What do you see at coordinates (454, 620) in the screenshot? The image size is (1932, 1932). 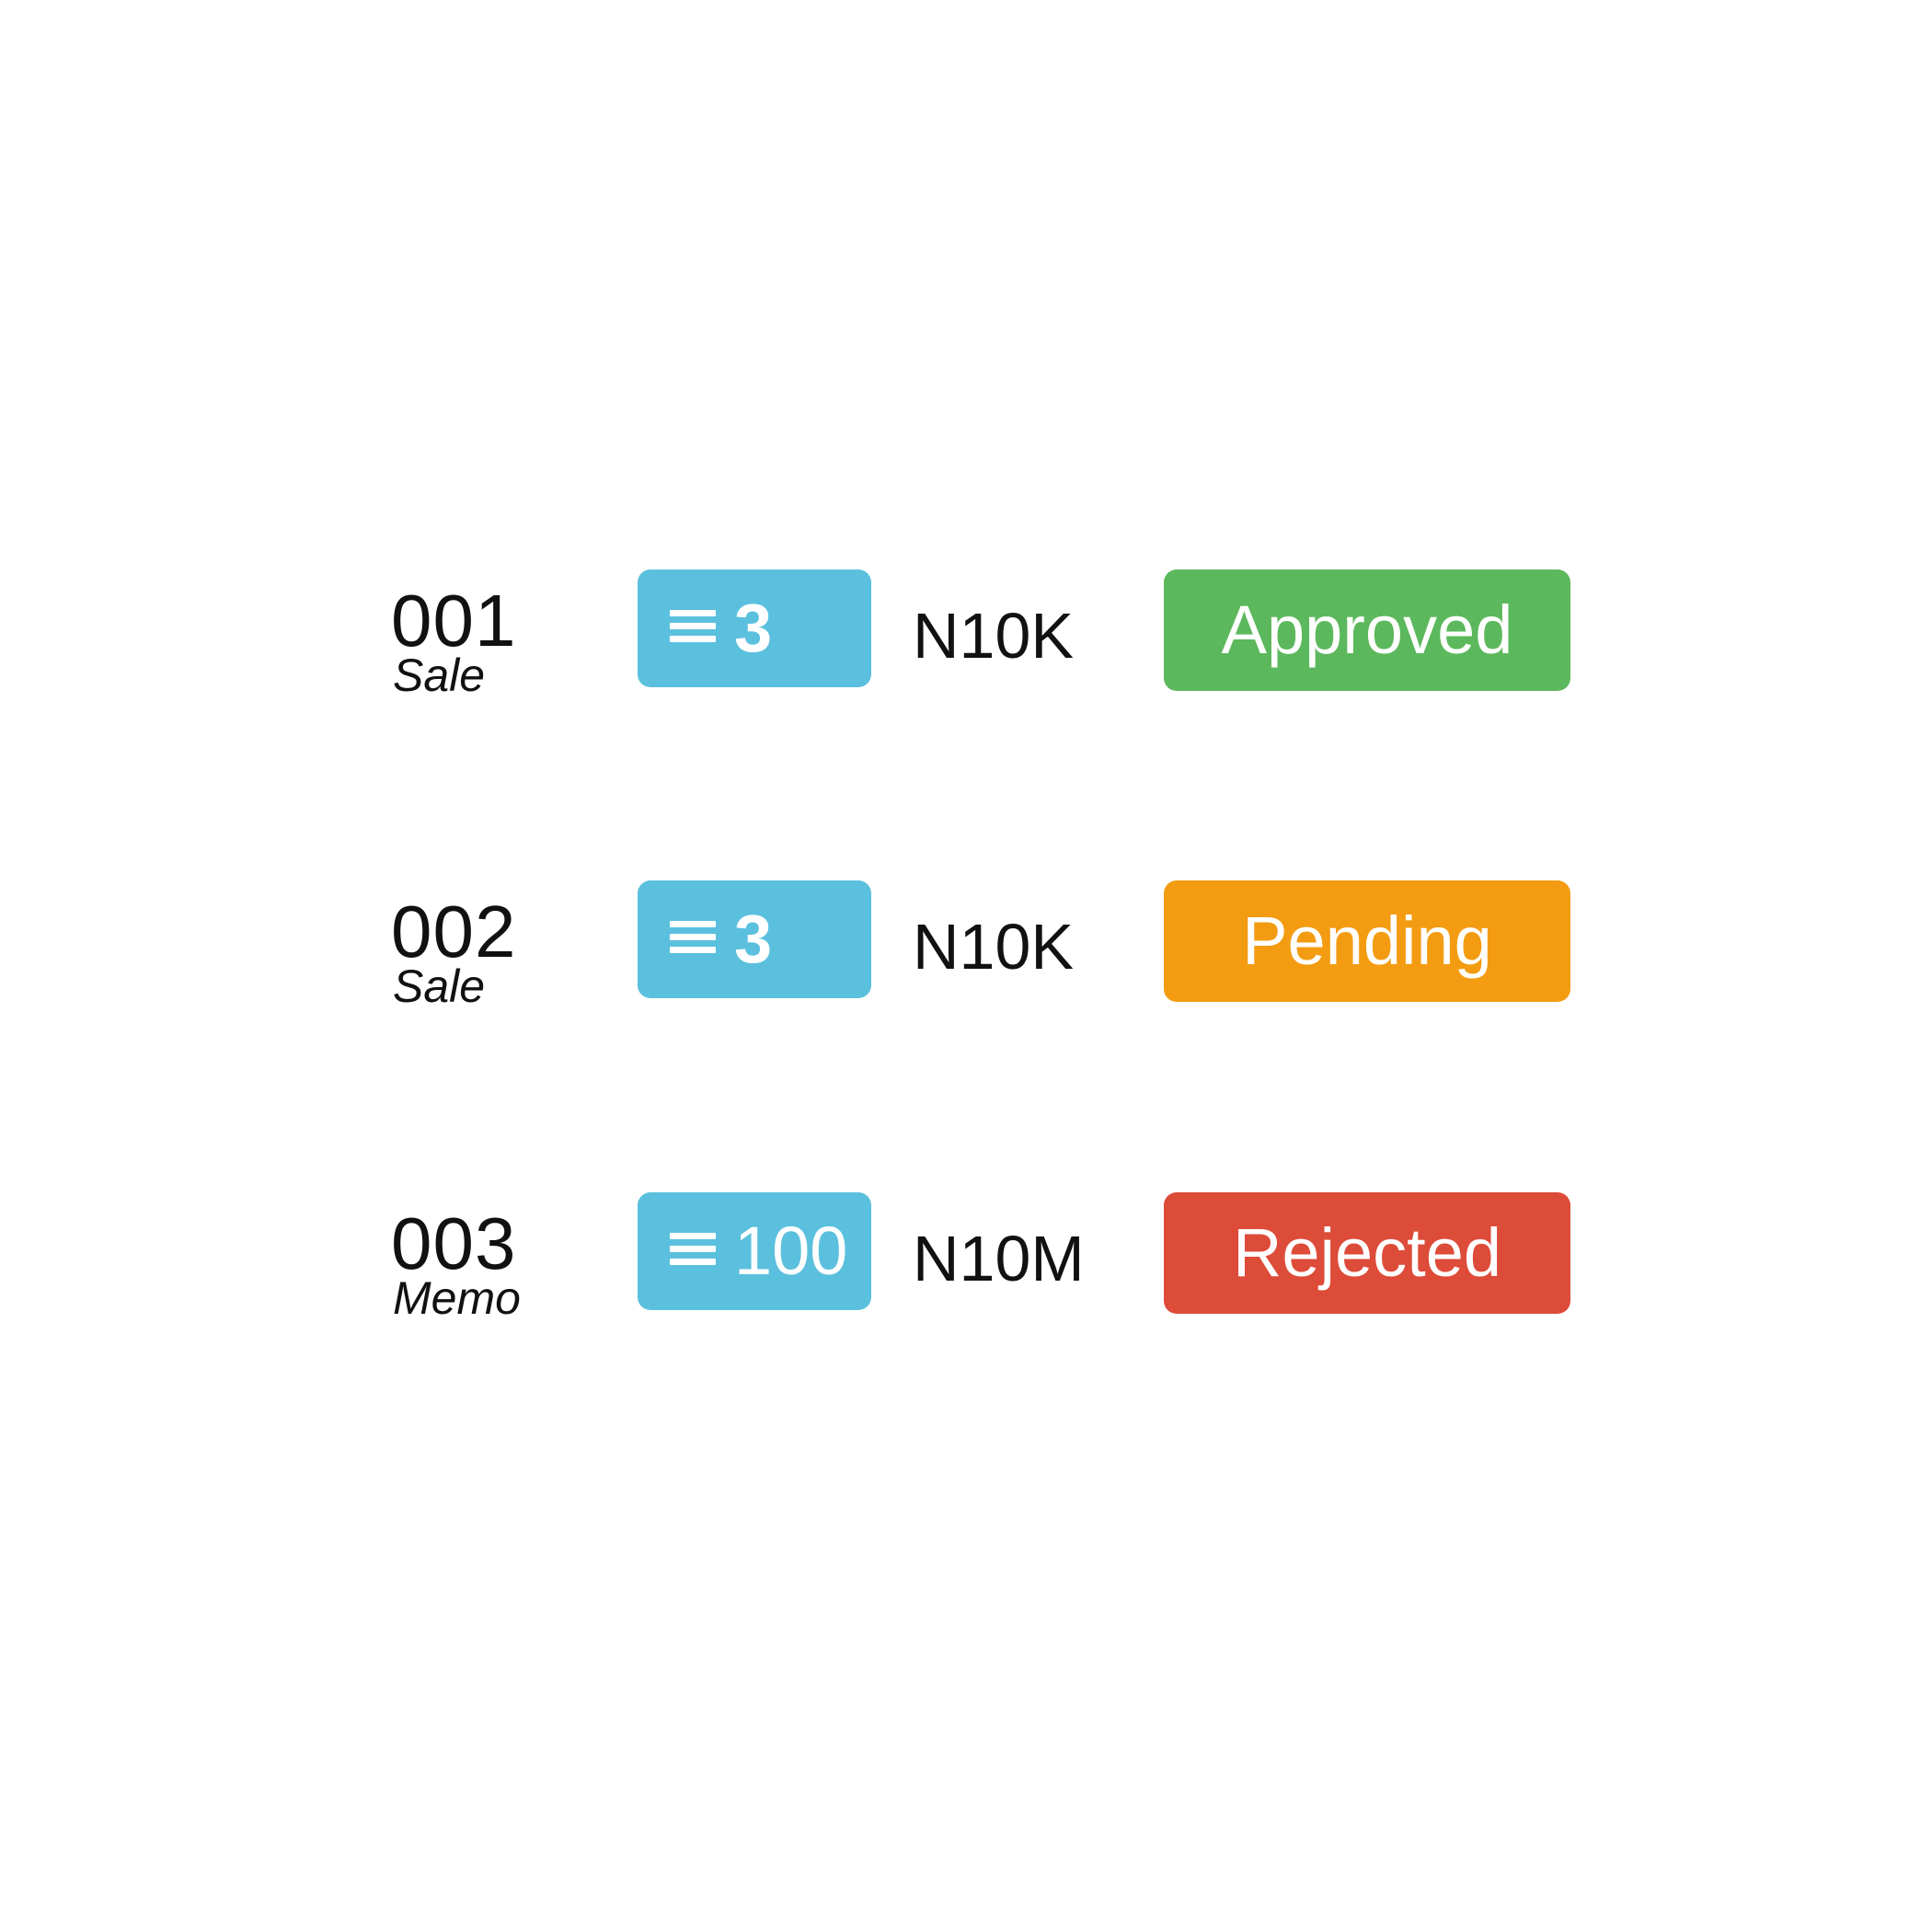 I see `record-id: 001` at bounding box center [454, 620].